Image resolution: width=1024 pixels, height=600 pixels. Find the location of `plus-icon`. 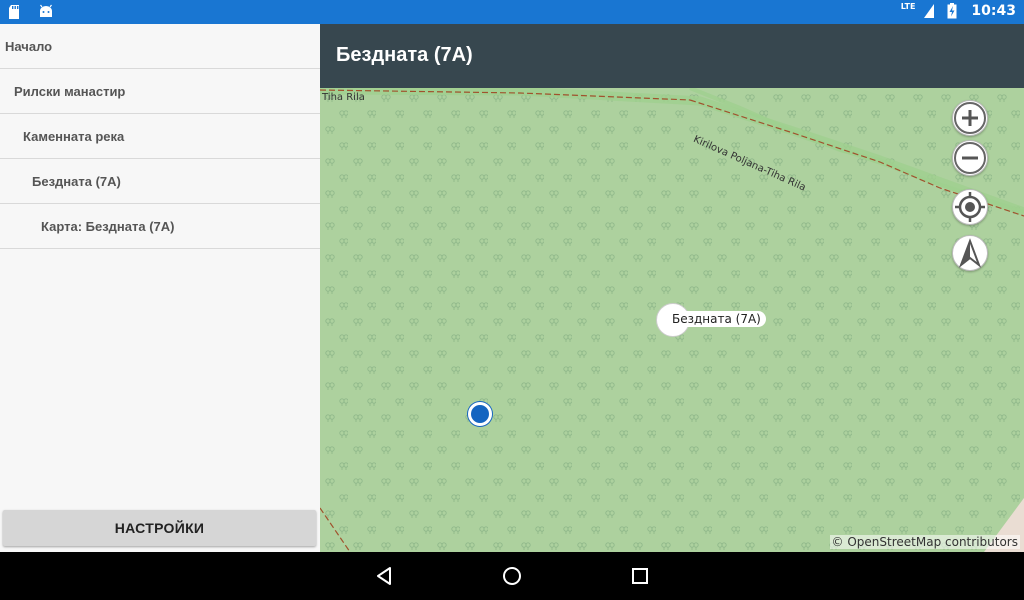

plus-icon is located at coordinates (970, 118).